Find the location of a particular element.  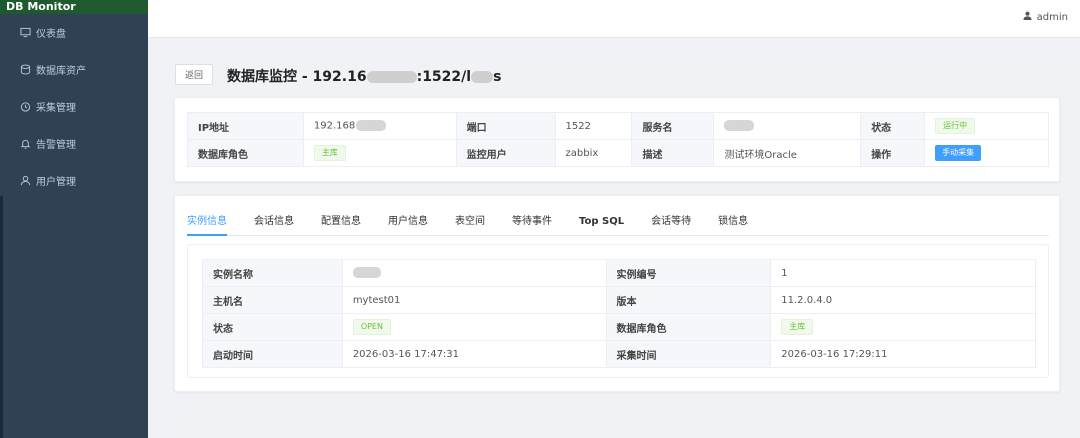

monitor-icon is located at coordinates (25, 33).